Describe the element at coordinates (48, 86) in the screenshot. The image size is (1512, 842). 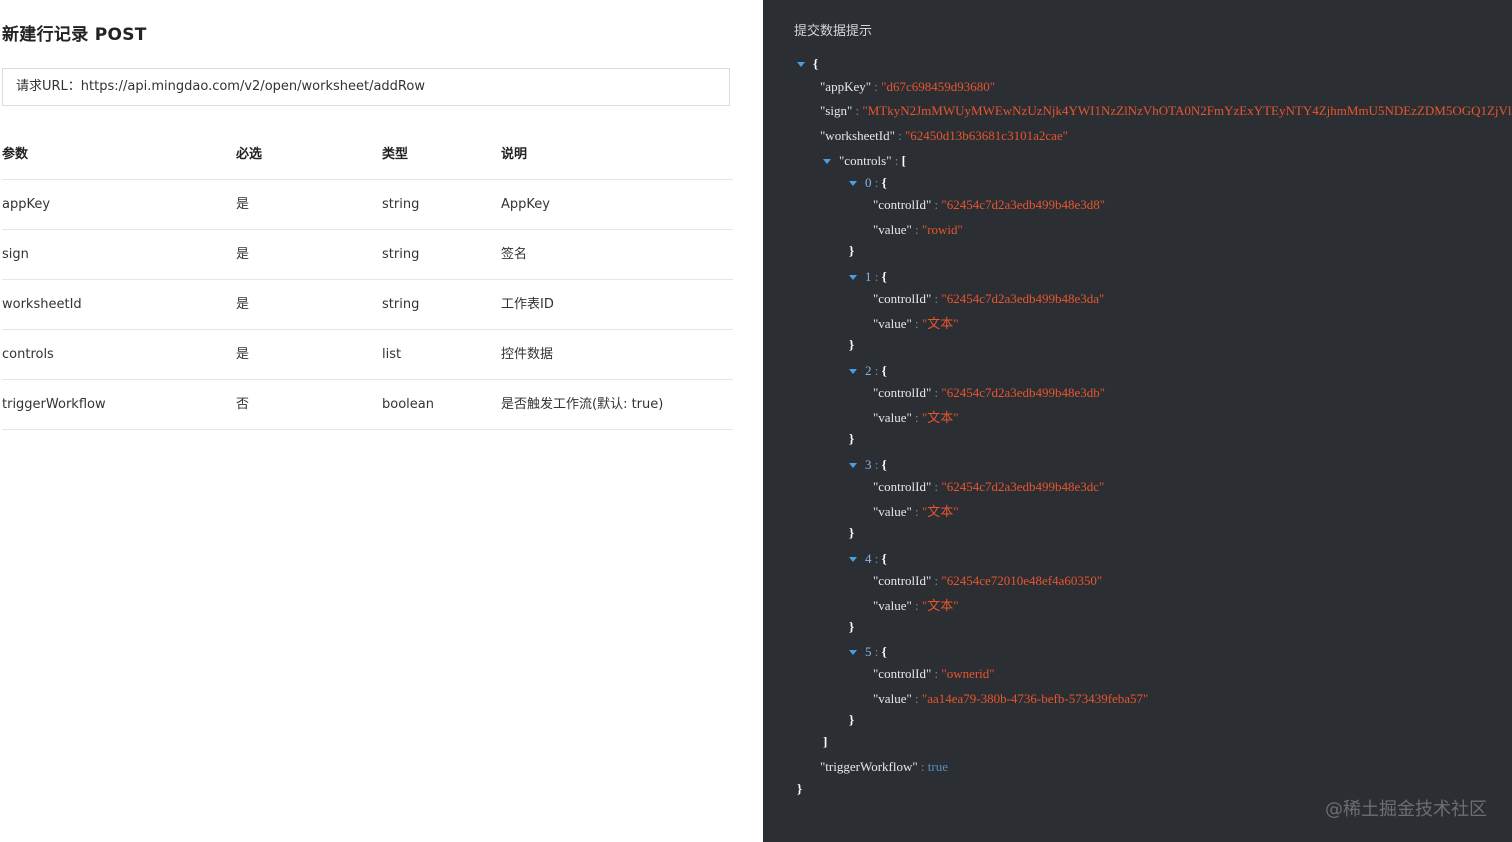
I see `url-label: 请求URL：` at that location.